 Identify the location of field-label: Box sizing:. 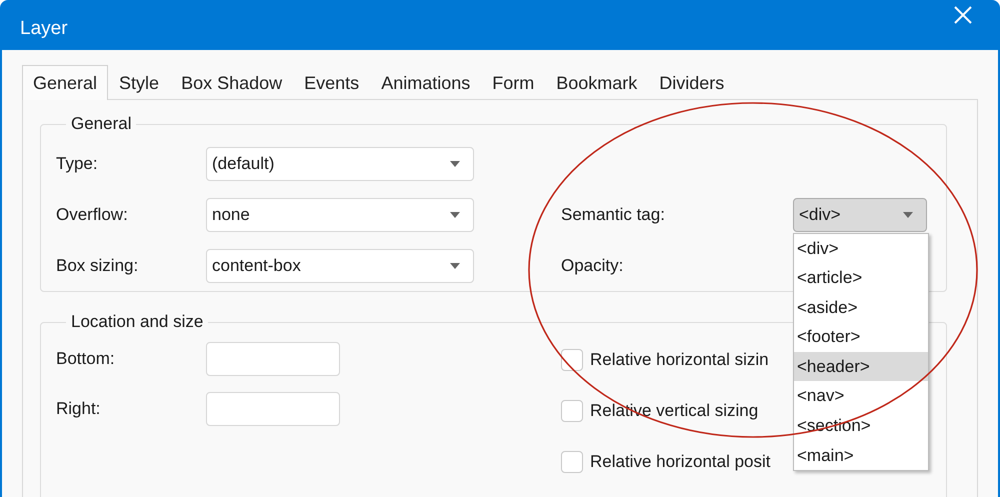
(98, 266).